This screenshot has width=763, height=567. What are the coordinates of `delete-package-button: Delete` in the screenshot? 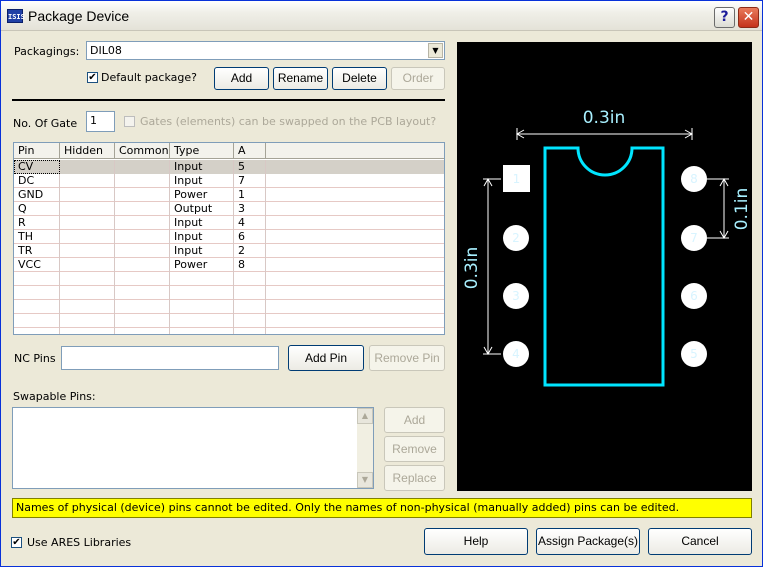 It's located at (359, 78).